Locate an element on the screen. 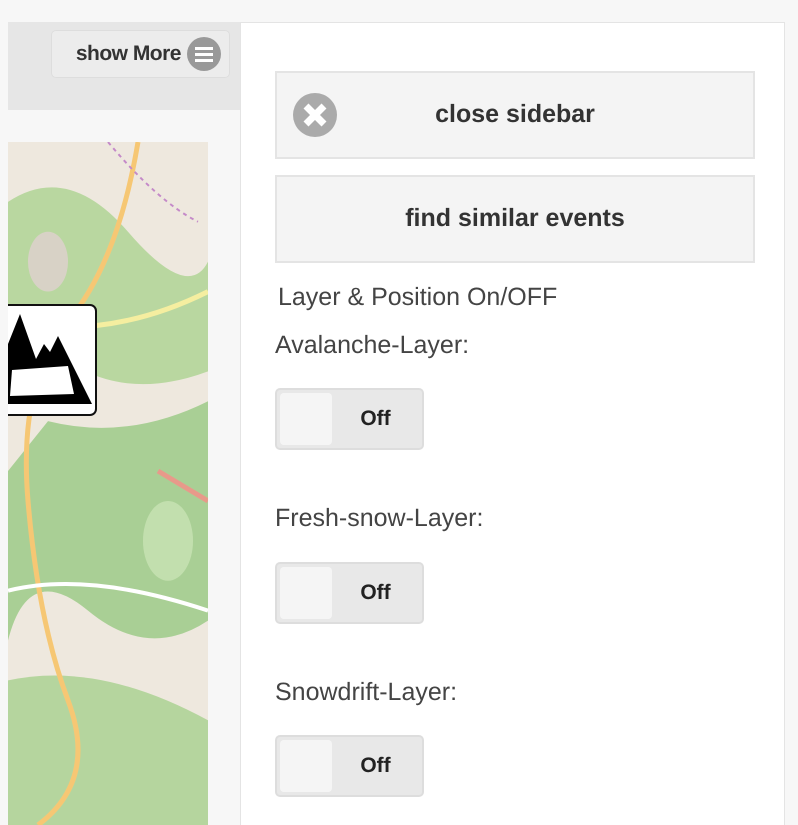 The image size is (798, 825). find-events-button: find similar events is located at coordinates (515, 219).